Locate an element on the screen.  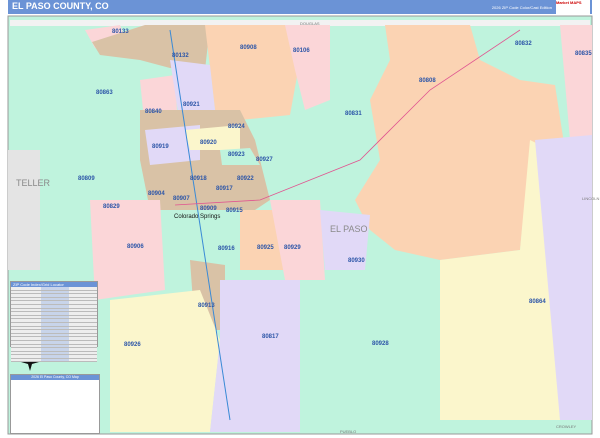
zip-label: 80106 is located at coordinates (301, 51).